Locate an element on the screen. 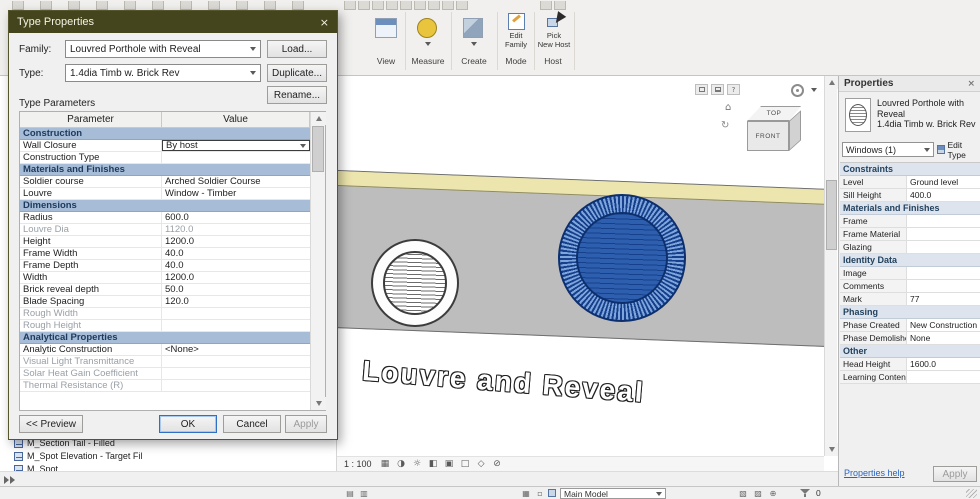 This screenshot has height=499, width=980. viewcube: TOP FRONT is located at coordinates (774, 134).